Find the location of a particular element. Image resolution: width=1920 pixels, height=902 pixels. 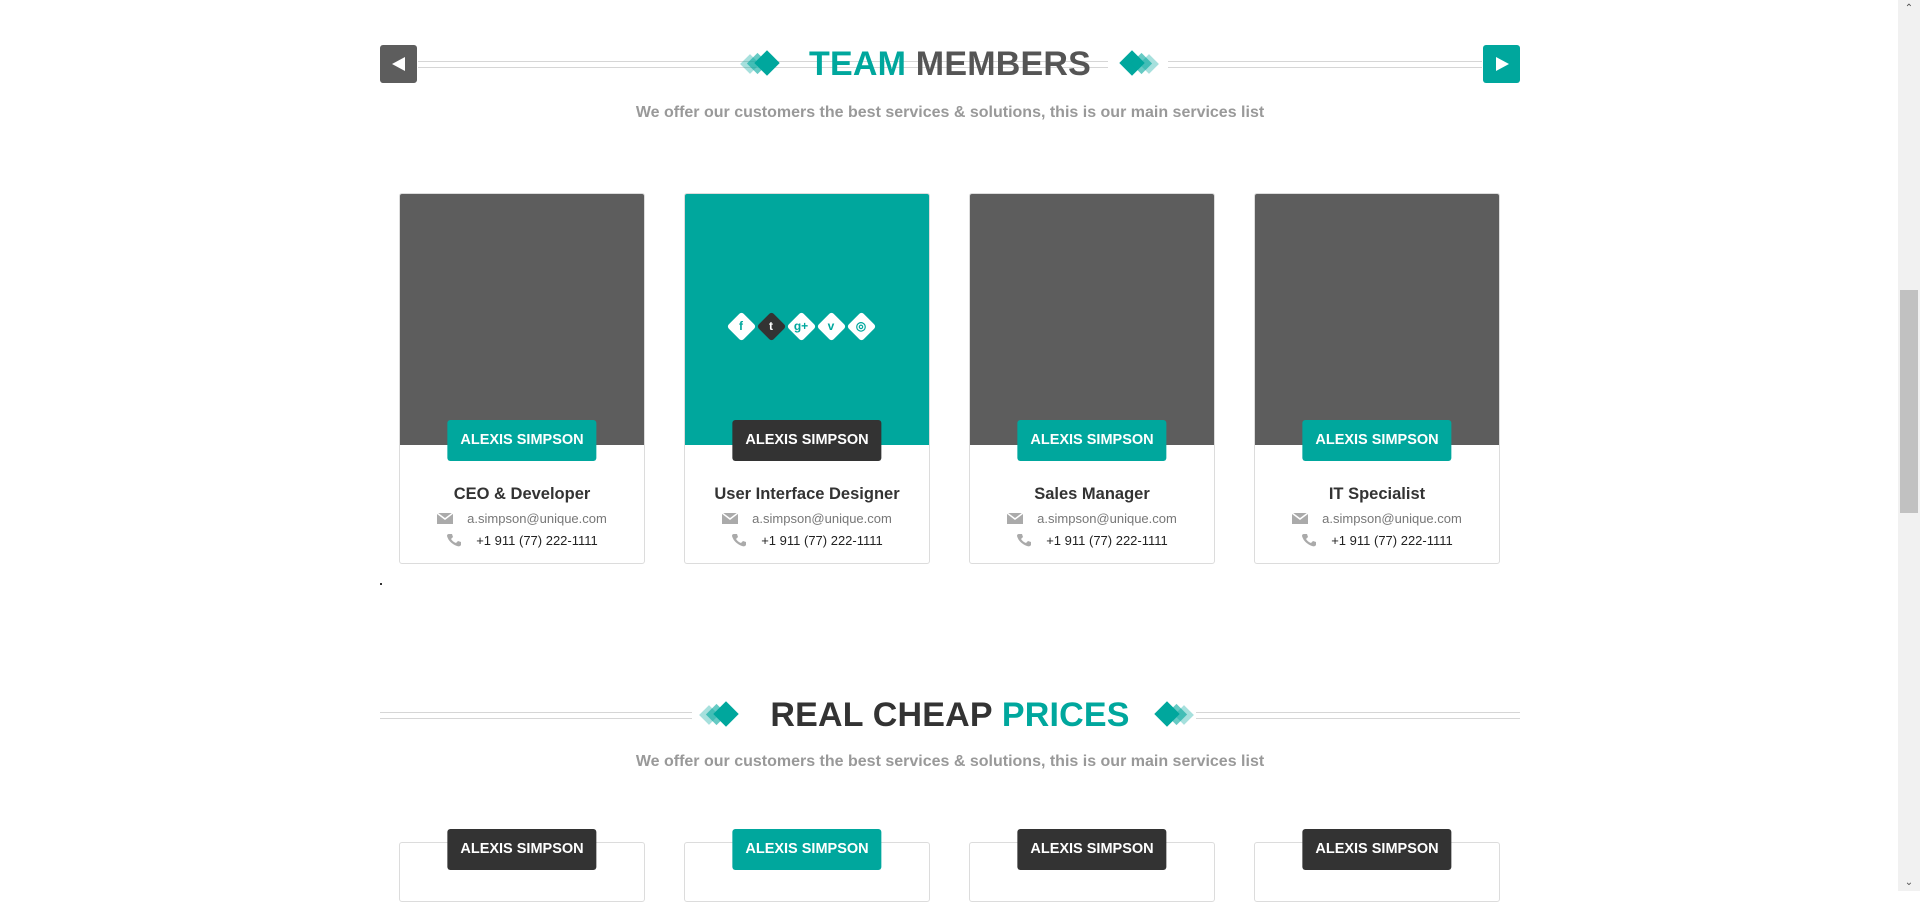

vertical-scrollbar: ⌃ ⌄ is located at coordinates (1909, 445).